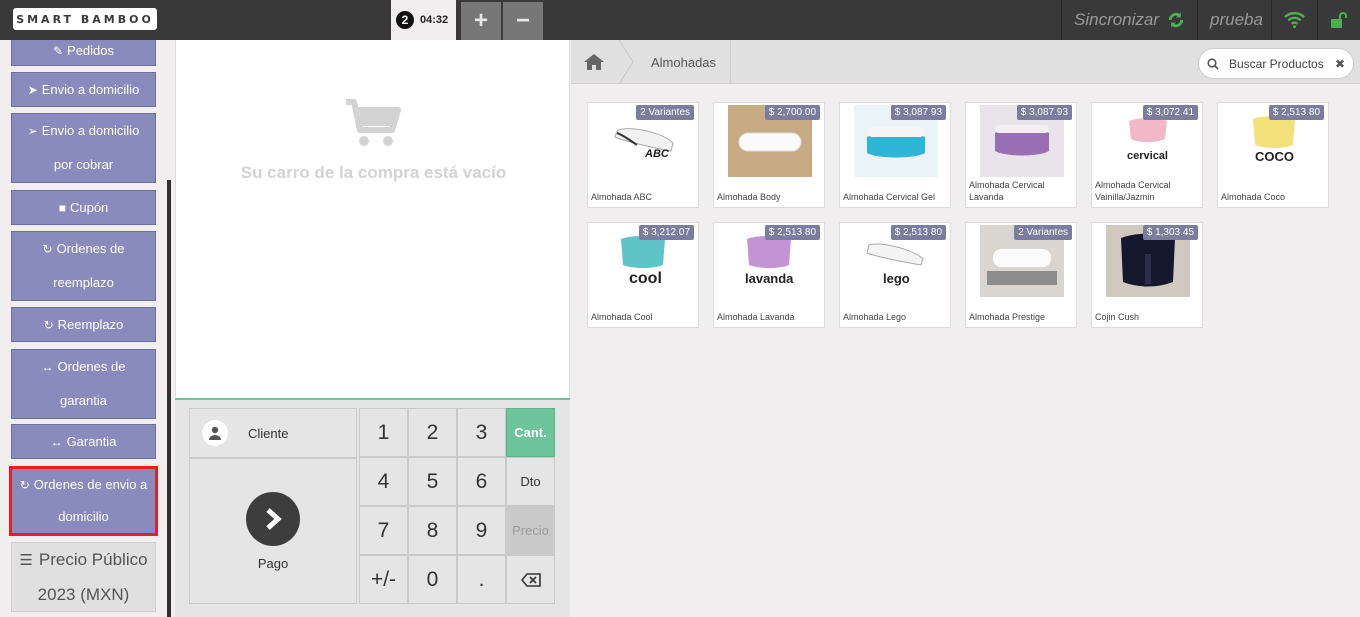 Image resolution: width=1360 pixels, height=617 pixels. I want to click on ordenes-envio-domicilio-button: ↻ Ordenes de envio a domicilio, so click(83, 501).